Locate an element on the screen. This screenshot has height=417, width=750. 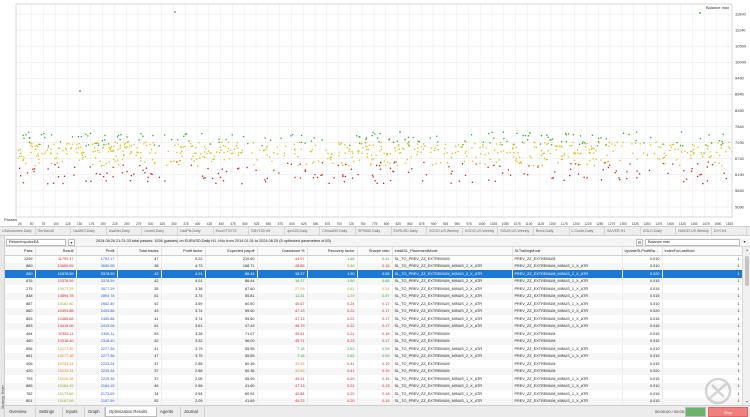
tab-optimization-results: Optimization Results is located at coordinates (131, 412).